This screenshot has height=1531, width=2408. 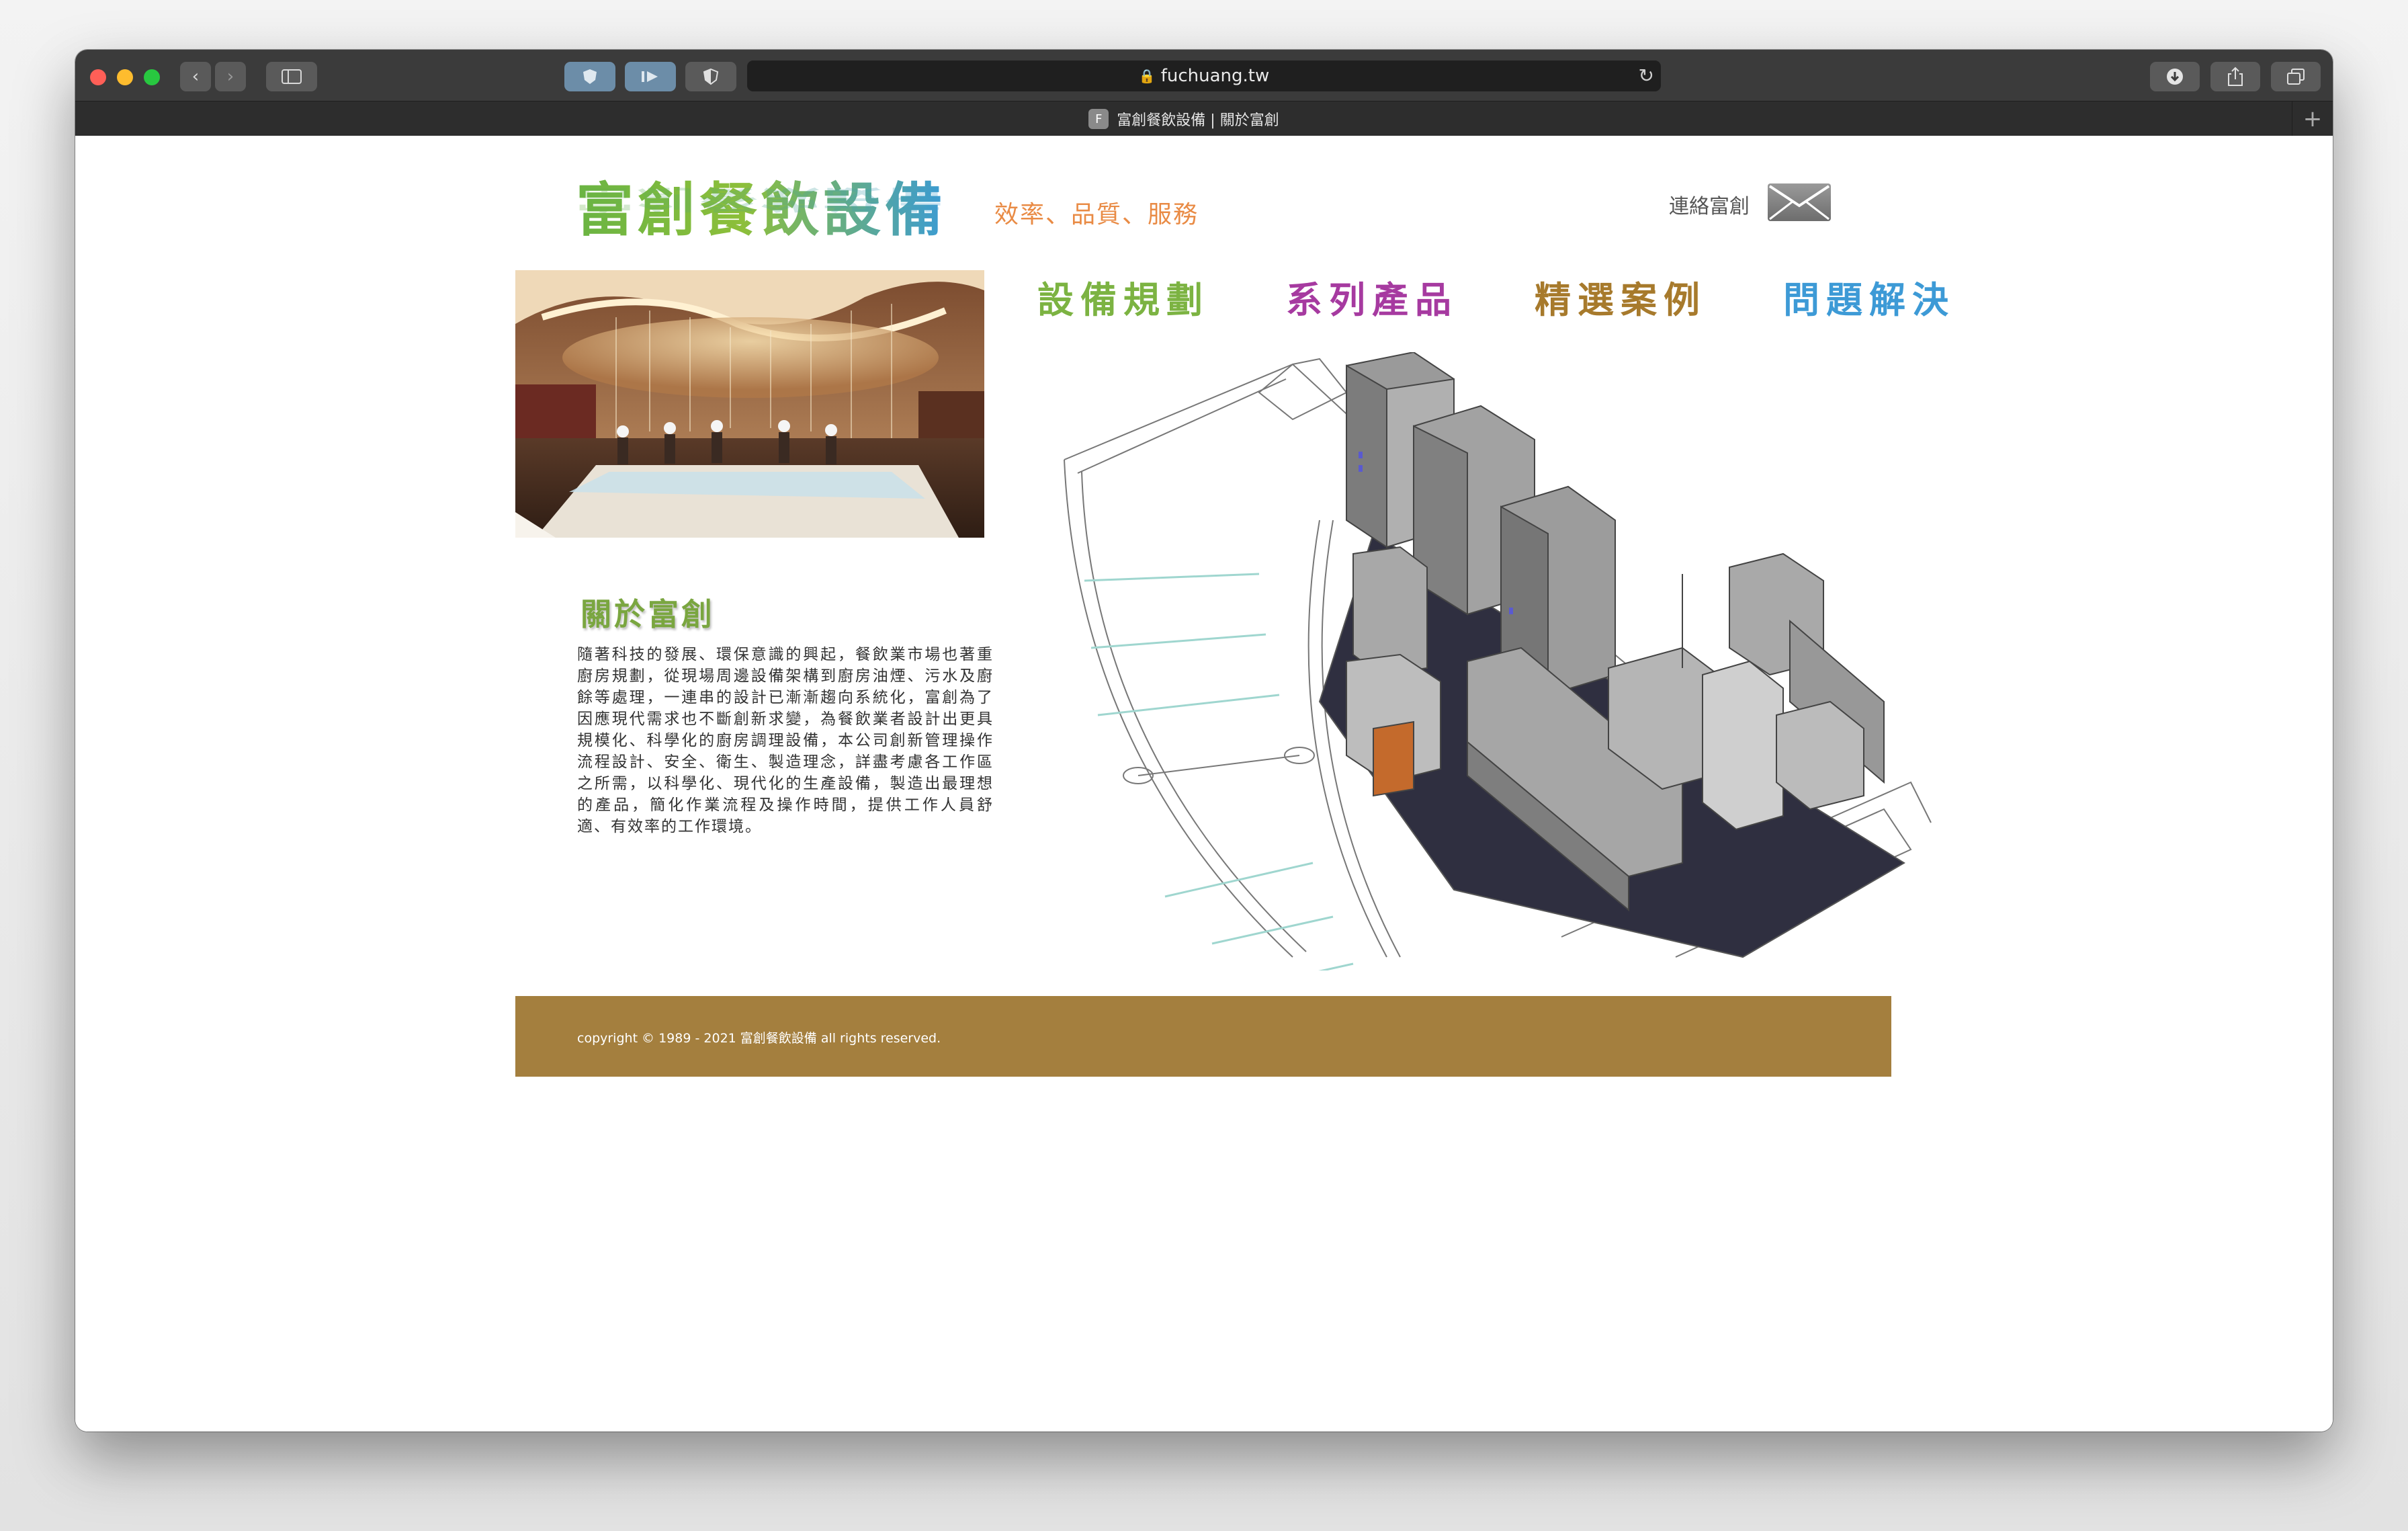 I want to click on nav-equipment-planning: 設備規劃, so click(x=1123, y=296).